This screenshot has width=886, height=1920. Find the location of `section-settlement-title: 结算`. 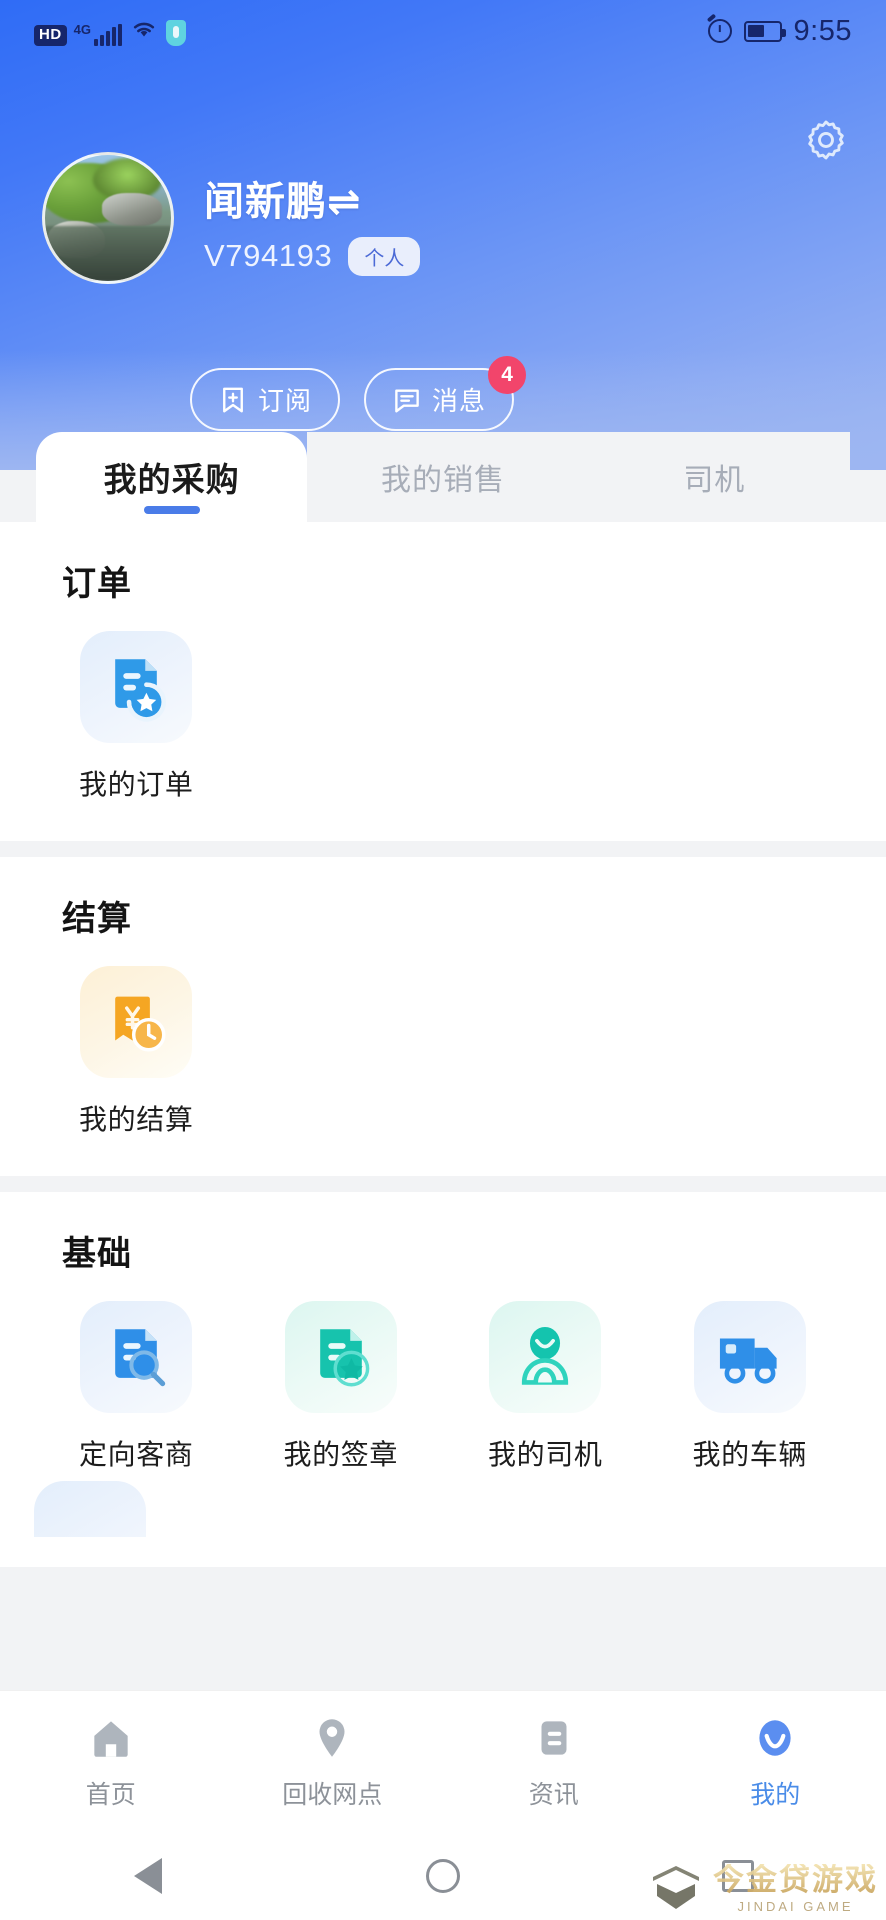

section-settlement-title: 结算 is located at coordinates (97, 919).